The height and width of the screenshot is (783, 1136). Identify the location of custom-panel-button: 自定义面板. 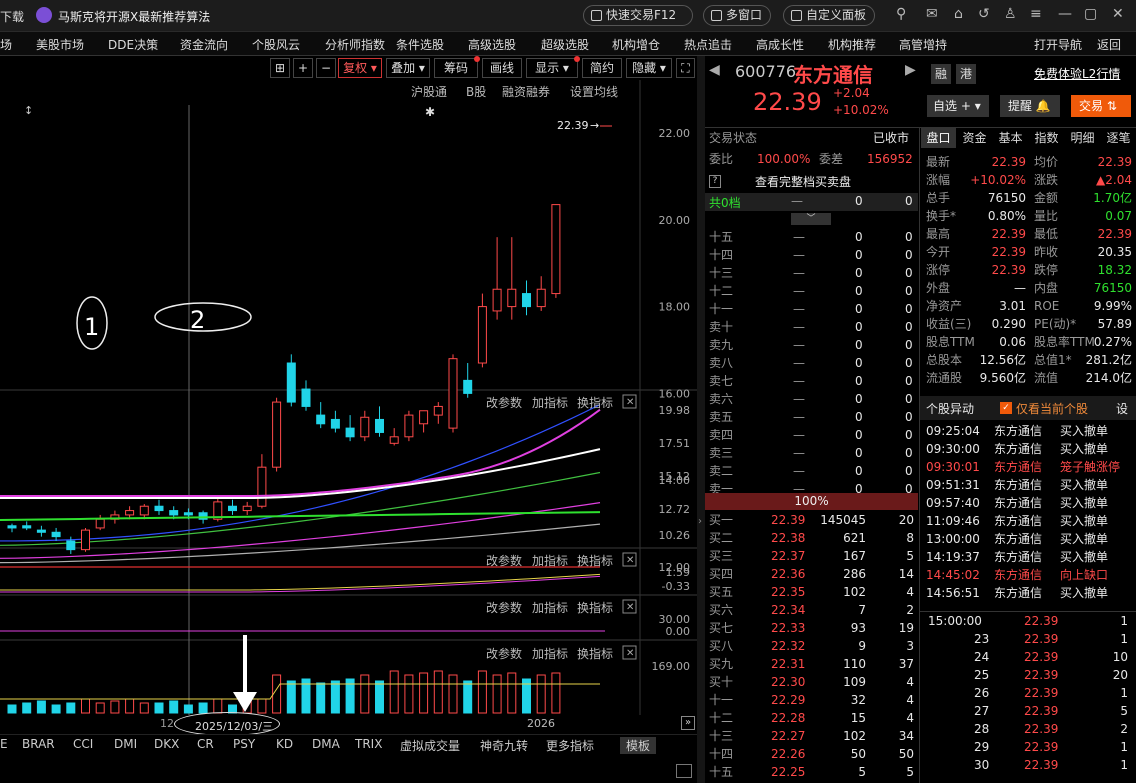
(829, 15).